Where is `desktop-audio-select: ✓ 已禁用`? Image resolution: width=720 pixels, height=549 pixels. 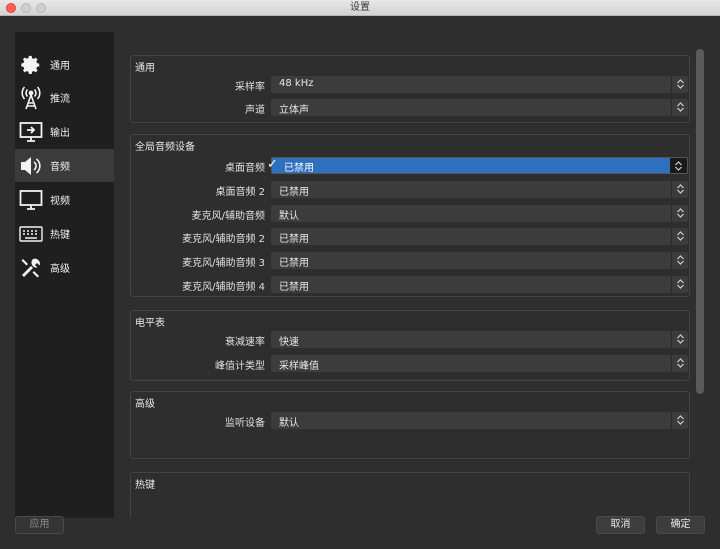 desktop-audio-select: ✓ 已禁用 is located at coordinates (477, 166).